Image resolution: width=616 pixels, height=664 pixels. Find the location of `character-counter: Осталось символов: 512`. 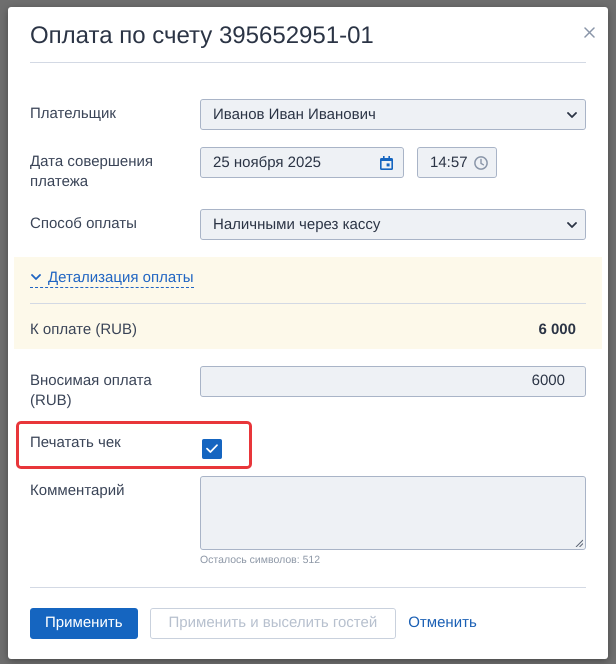

character-counter: Осталось символов: 512 is located at coordinates (261, 559).